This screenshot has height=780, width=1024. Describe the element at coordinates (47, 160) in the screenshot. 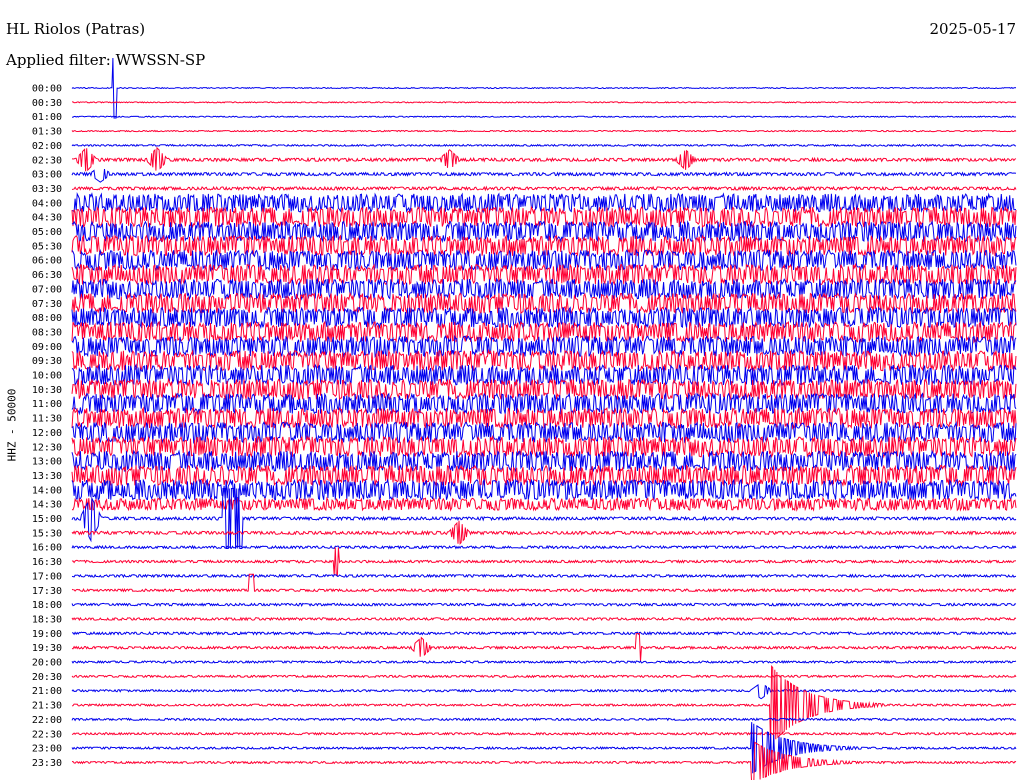

I see `time-tick-label: 02:30` at that location.